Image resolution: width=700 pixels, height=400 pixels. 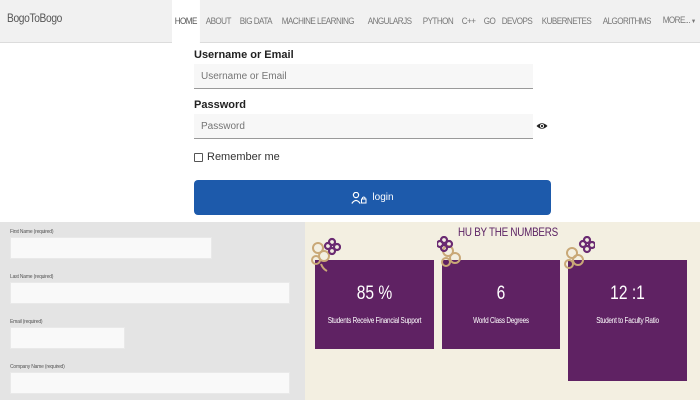 I want to click on last-name-field, so click(x=150, y=293).